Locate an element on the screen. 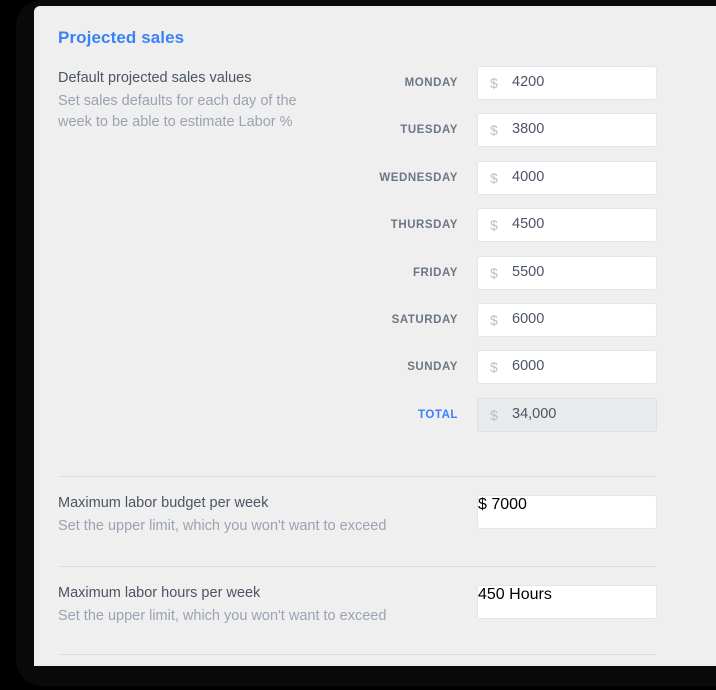  day-label-sunday: SUNDAY is located at coordinates (432, 367).